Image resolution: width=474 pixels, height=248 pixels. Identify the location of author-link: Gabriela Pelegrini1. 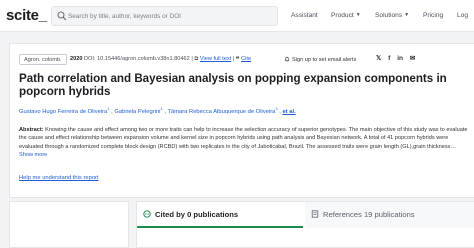
(138, 110).